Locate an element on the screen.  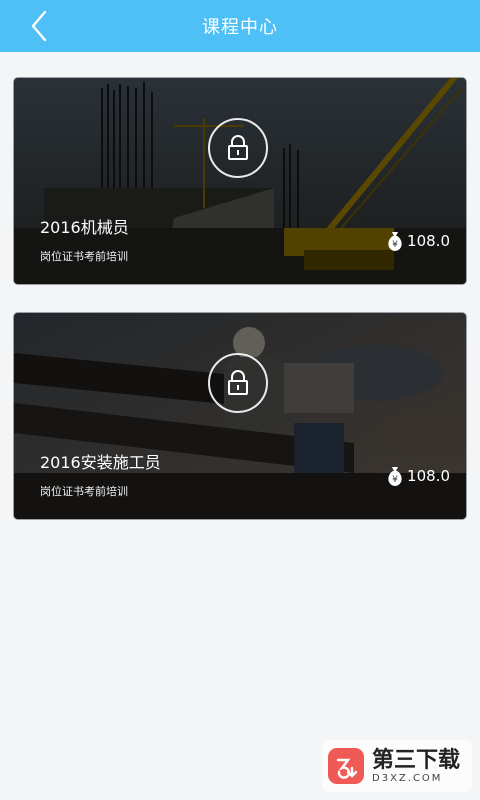
download-logo-icon is located at coordinates (346, 766).